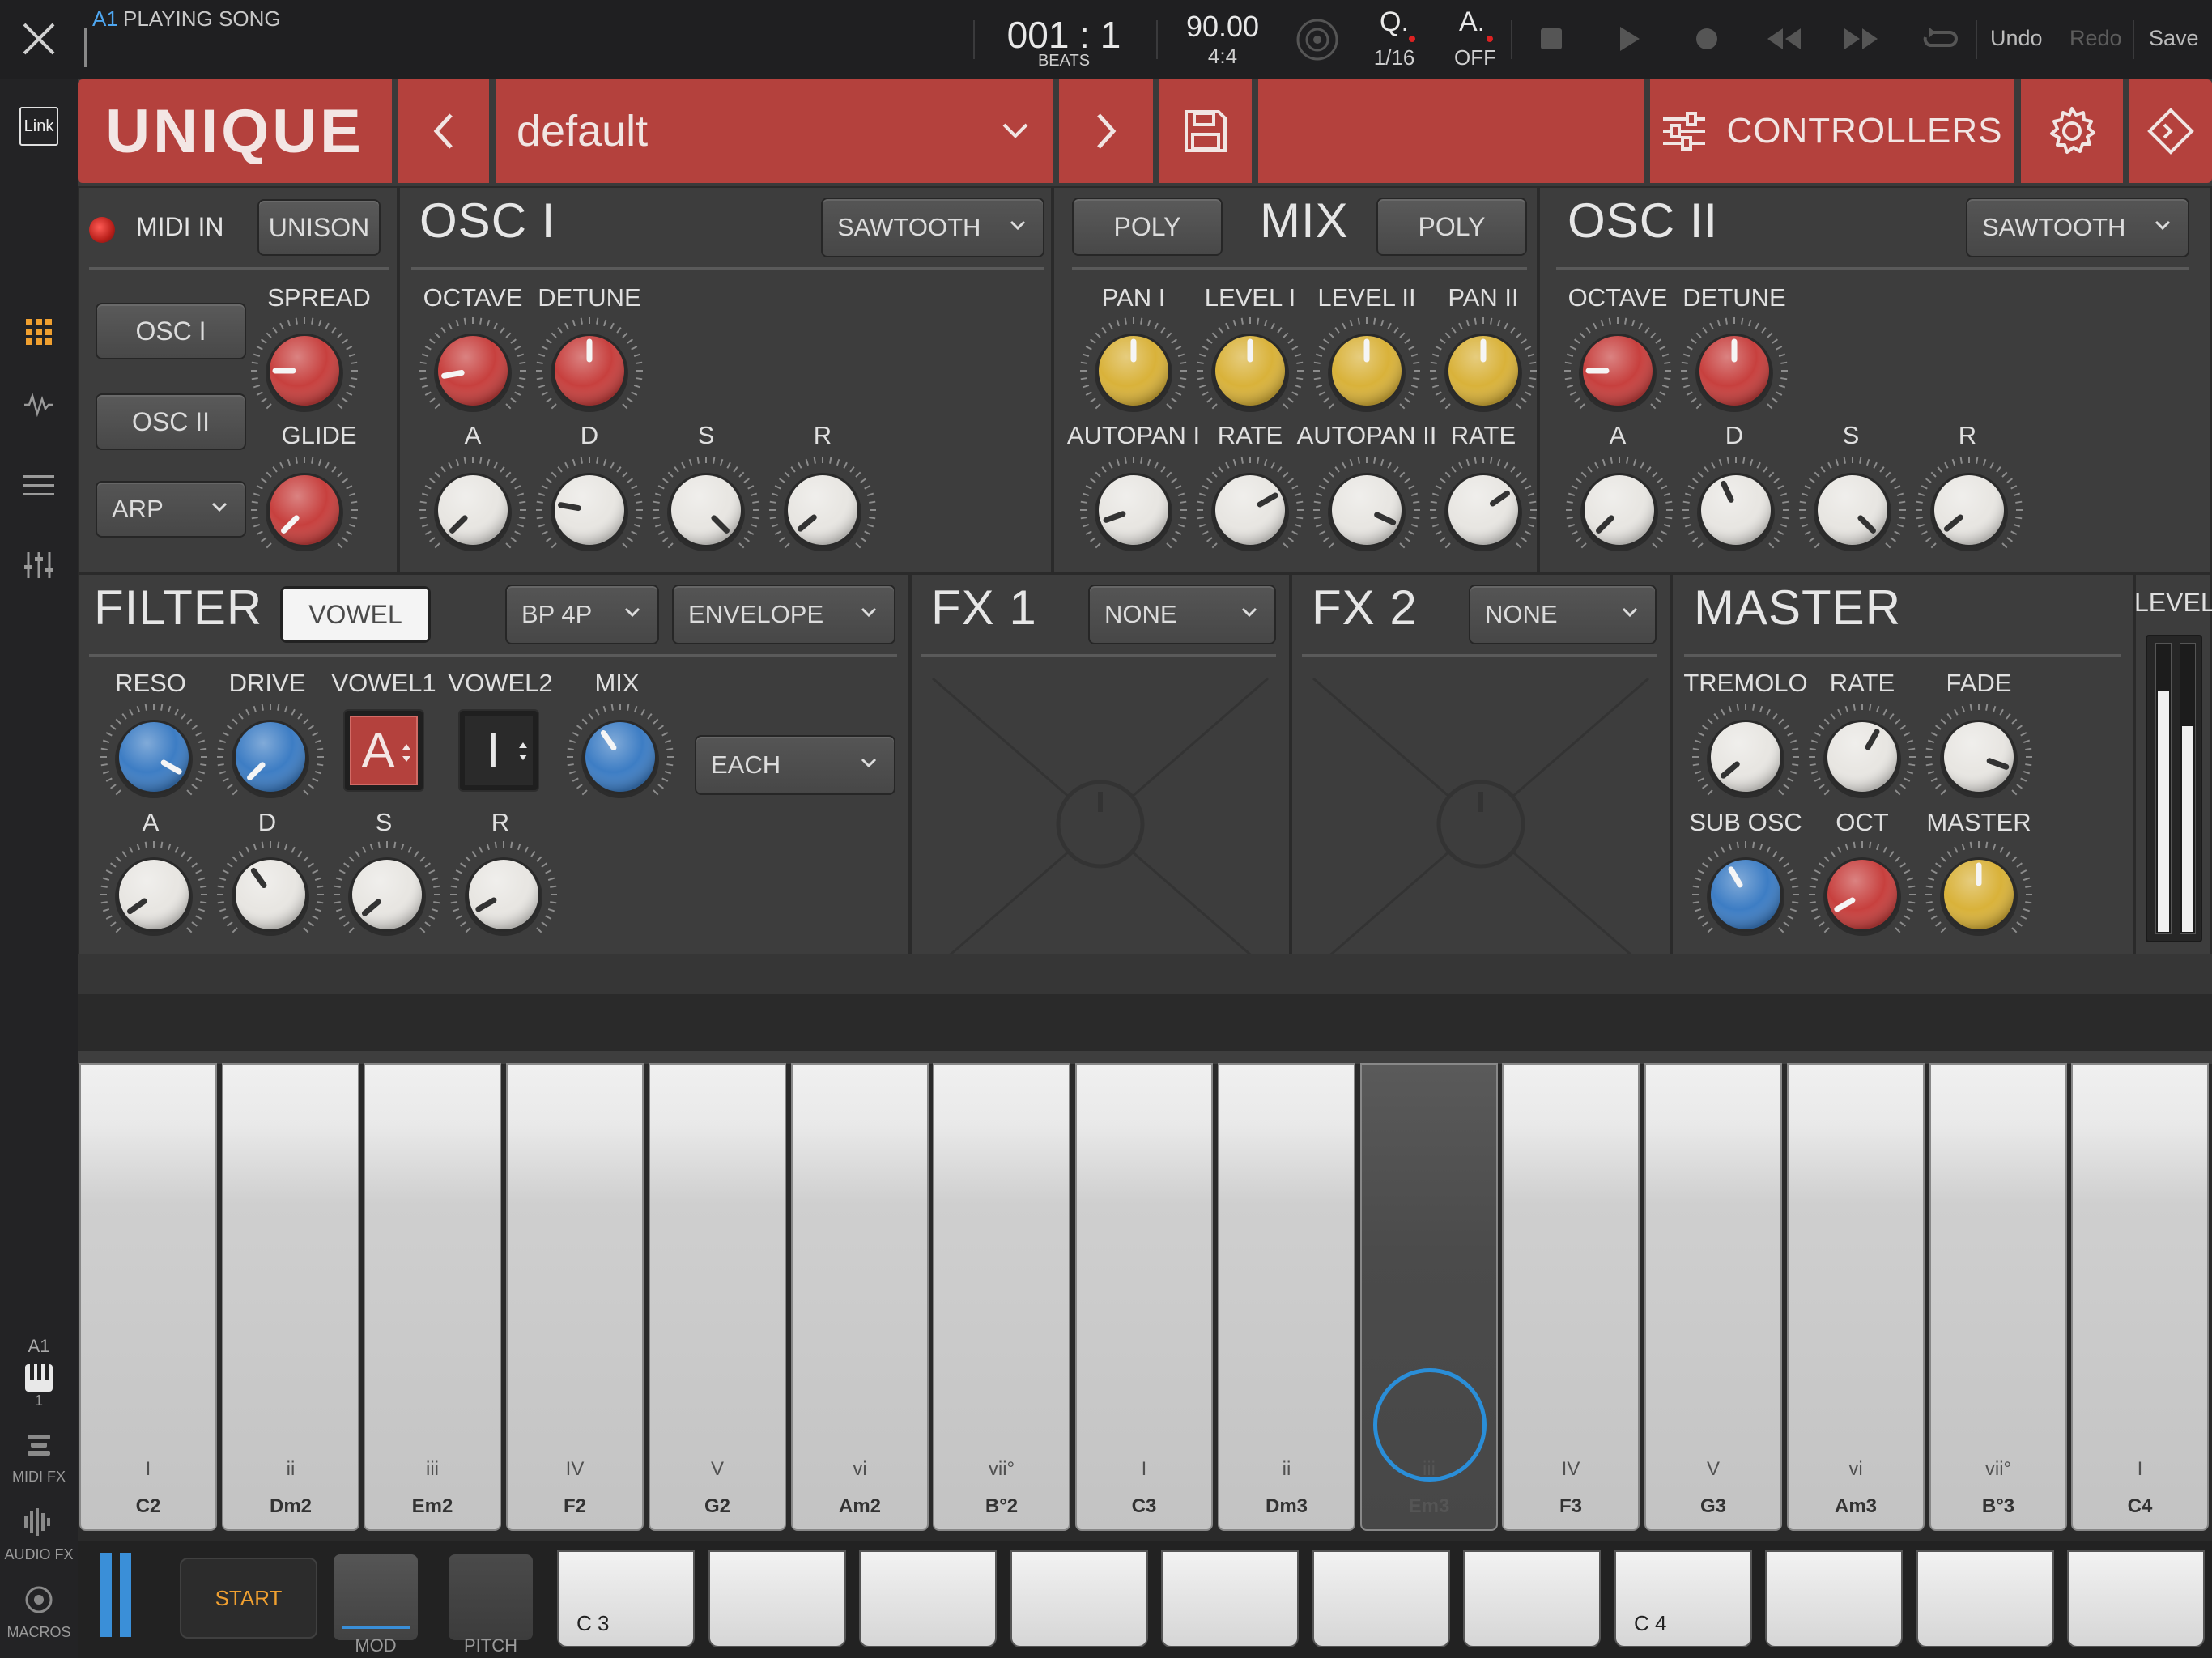 The height and width of the screenshot is (1658, 2212). I want to click on vowel1-stepper: A, so click(383, 750).